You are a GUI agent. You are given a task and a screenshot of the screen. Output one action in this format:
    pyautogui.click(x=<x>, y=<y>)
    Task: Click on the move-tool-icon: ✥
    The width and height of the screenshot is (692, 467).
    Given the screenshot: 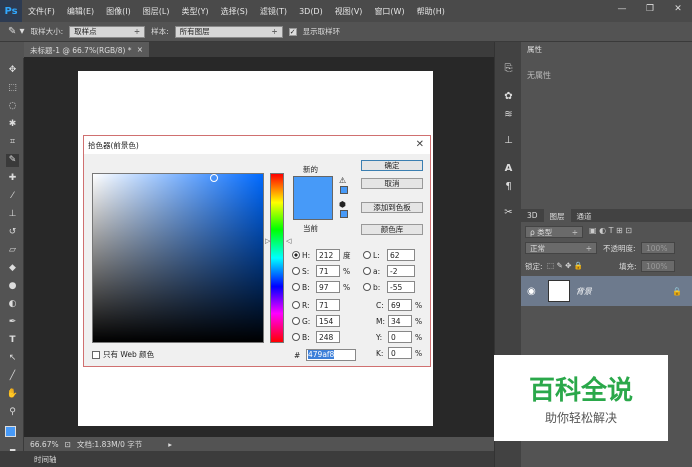 What is the action you would take?
    pyautogui.click(x=12, y=70)
    